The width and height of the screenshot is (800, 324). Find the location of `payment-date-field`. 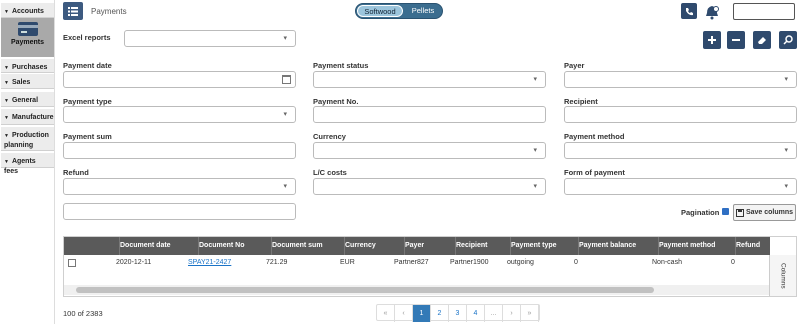

payment-date-field is located at coordinates (179, 79).